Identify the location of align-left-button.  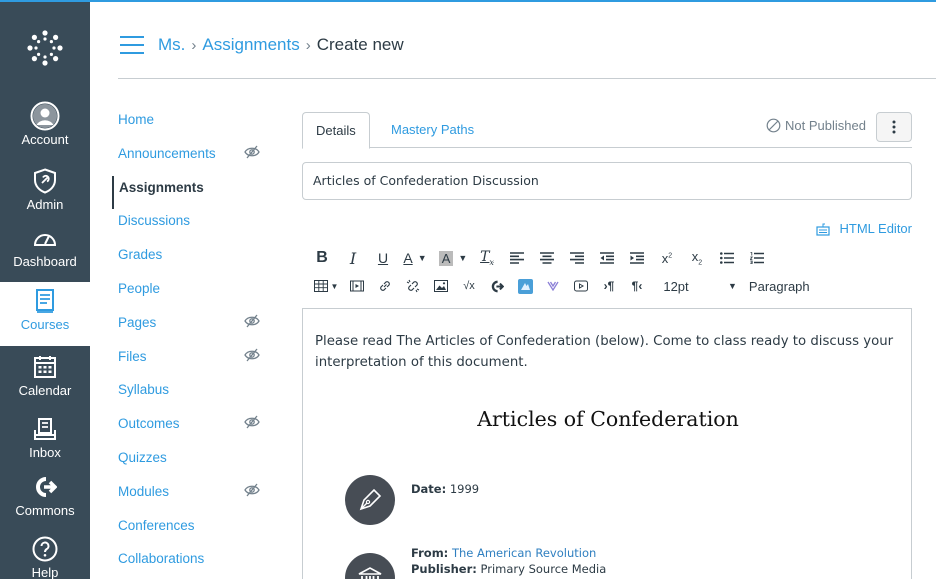
(517, 258).